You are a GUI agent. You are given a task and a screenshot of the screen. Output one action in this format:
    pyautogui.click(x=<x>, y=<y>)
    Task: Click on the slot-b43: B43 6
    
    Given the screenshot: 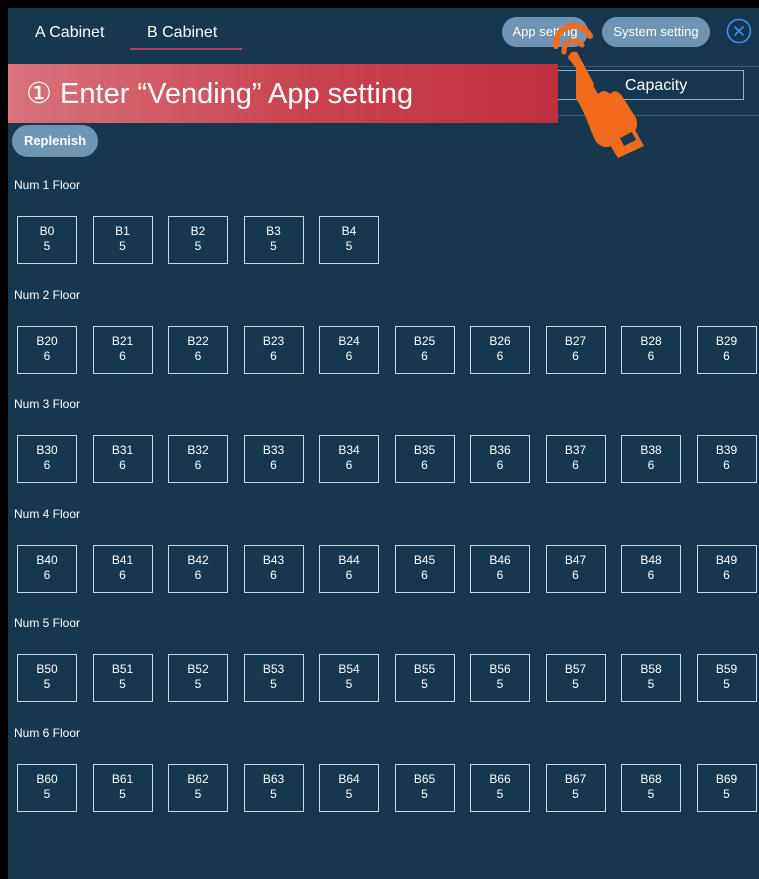 What is the action you would take?
    pyautogui.click(x=273, y=568)
    